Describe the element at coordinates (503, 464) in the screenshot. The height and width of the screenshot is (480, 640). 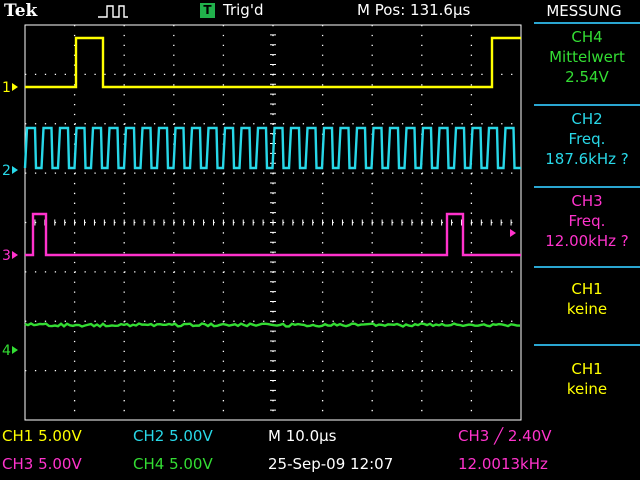
I see `trigger-frequency: 12.0013kHz` at that location.